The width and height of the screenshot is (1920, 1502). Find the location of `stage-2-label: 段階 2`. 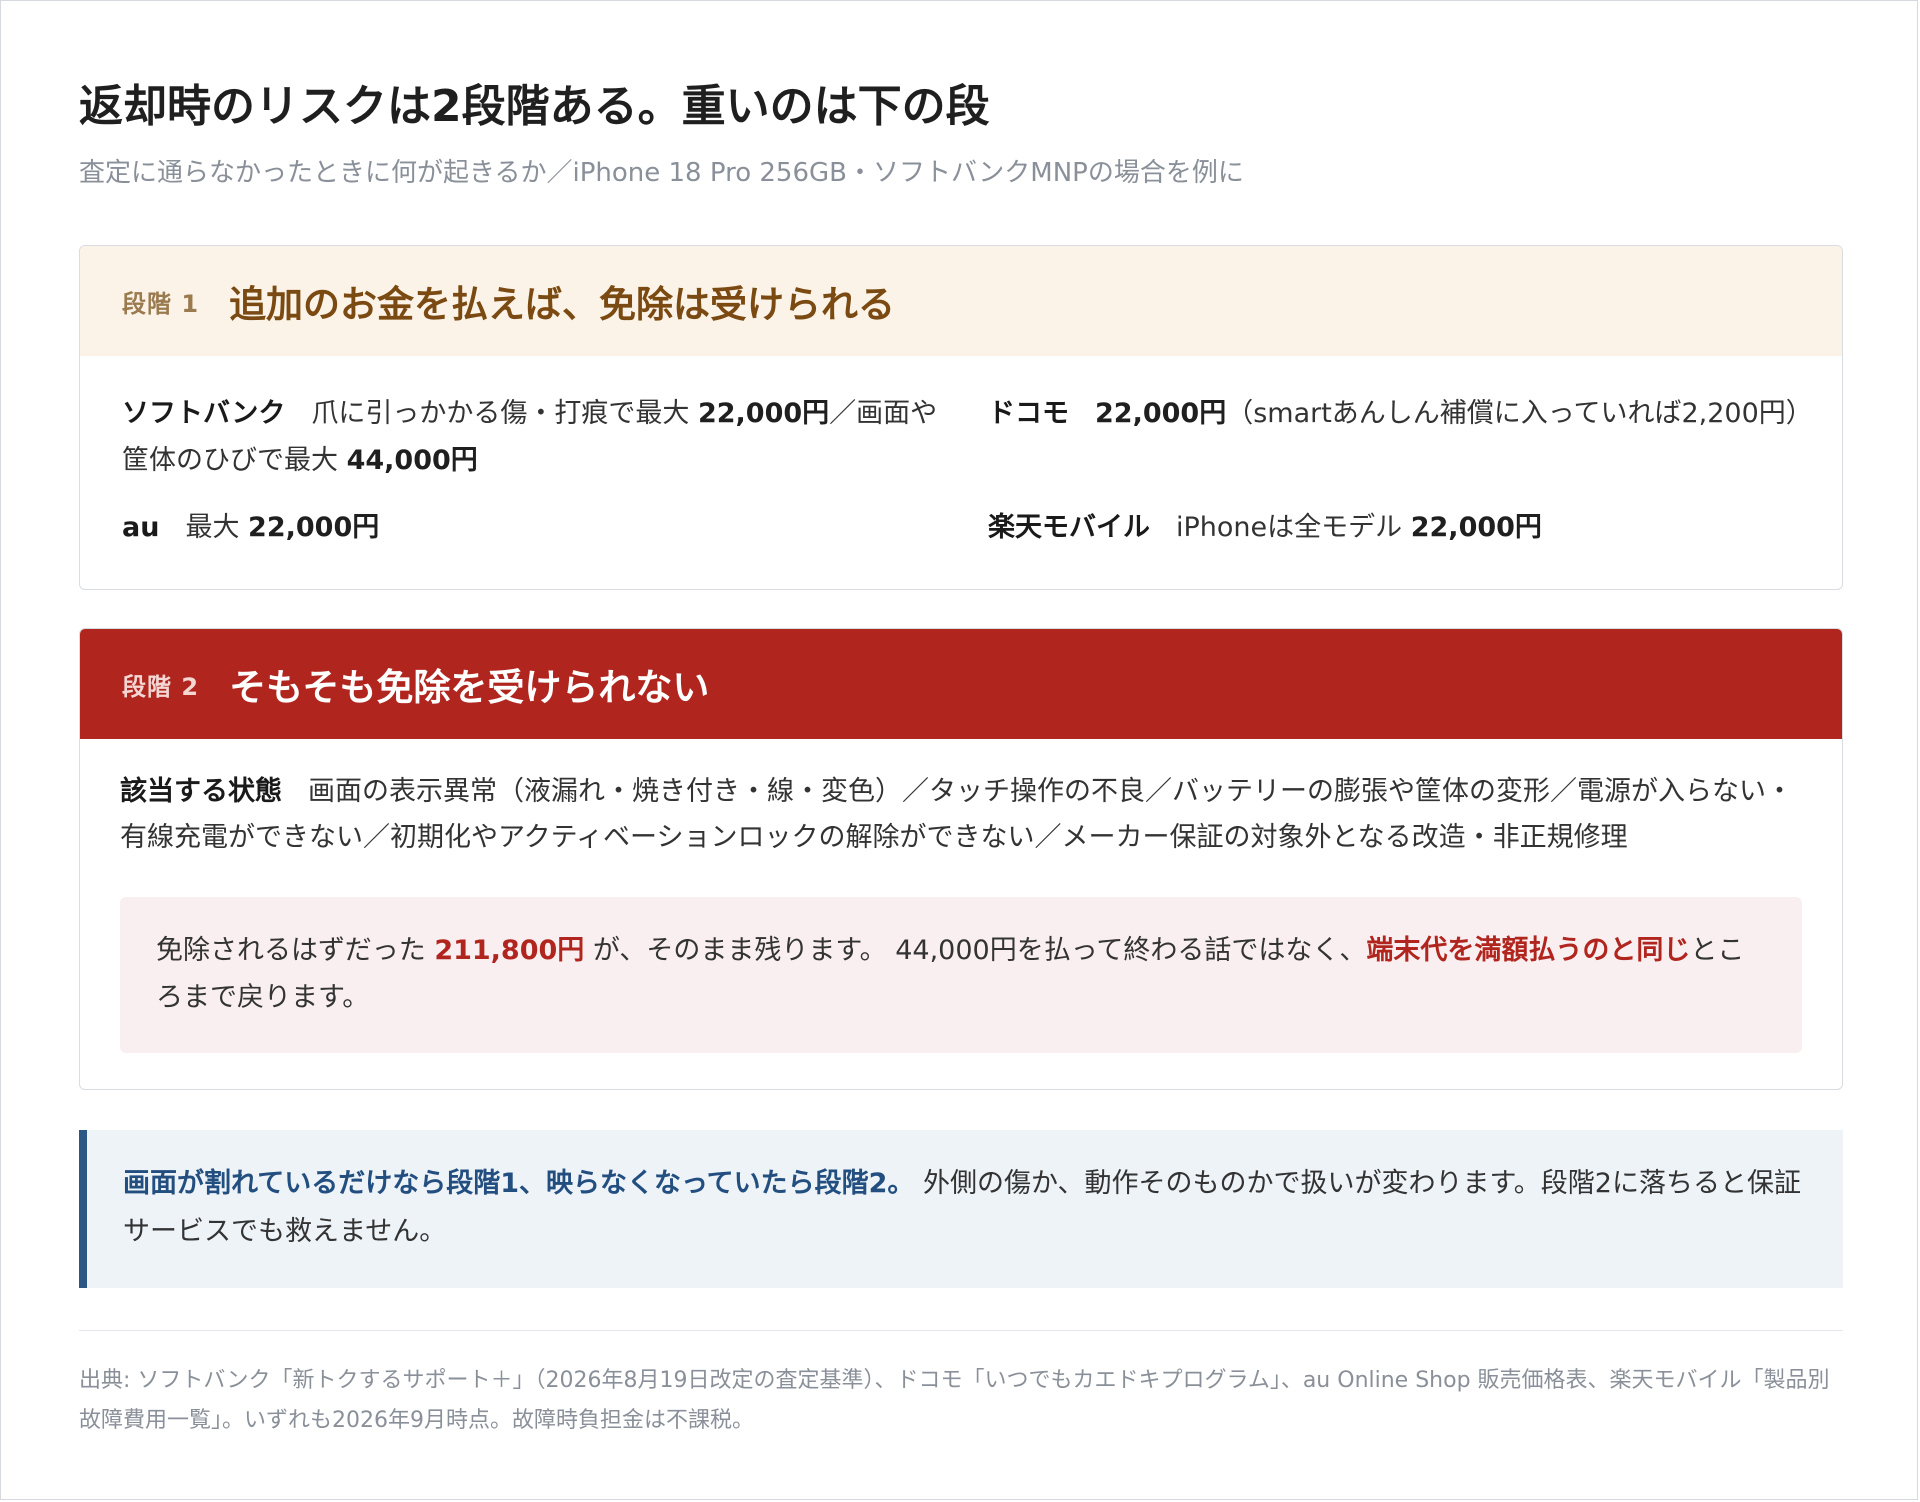

stage-2-label: 段階 2 is located at coordinates (161, 686).